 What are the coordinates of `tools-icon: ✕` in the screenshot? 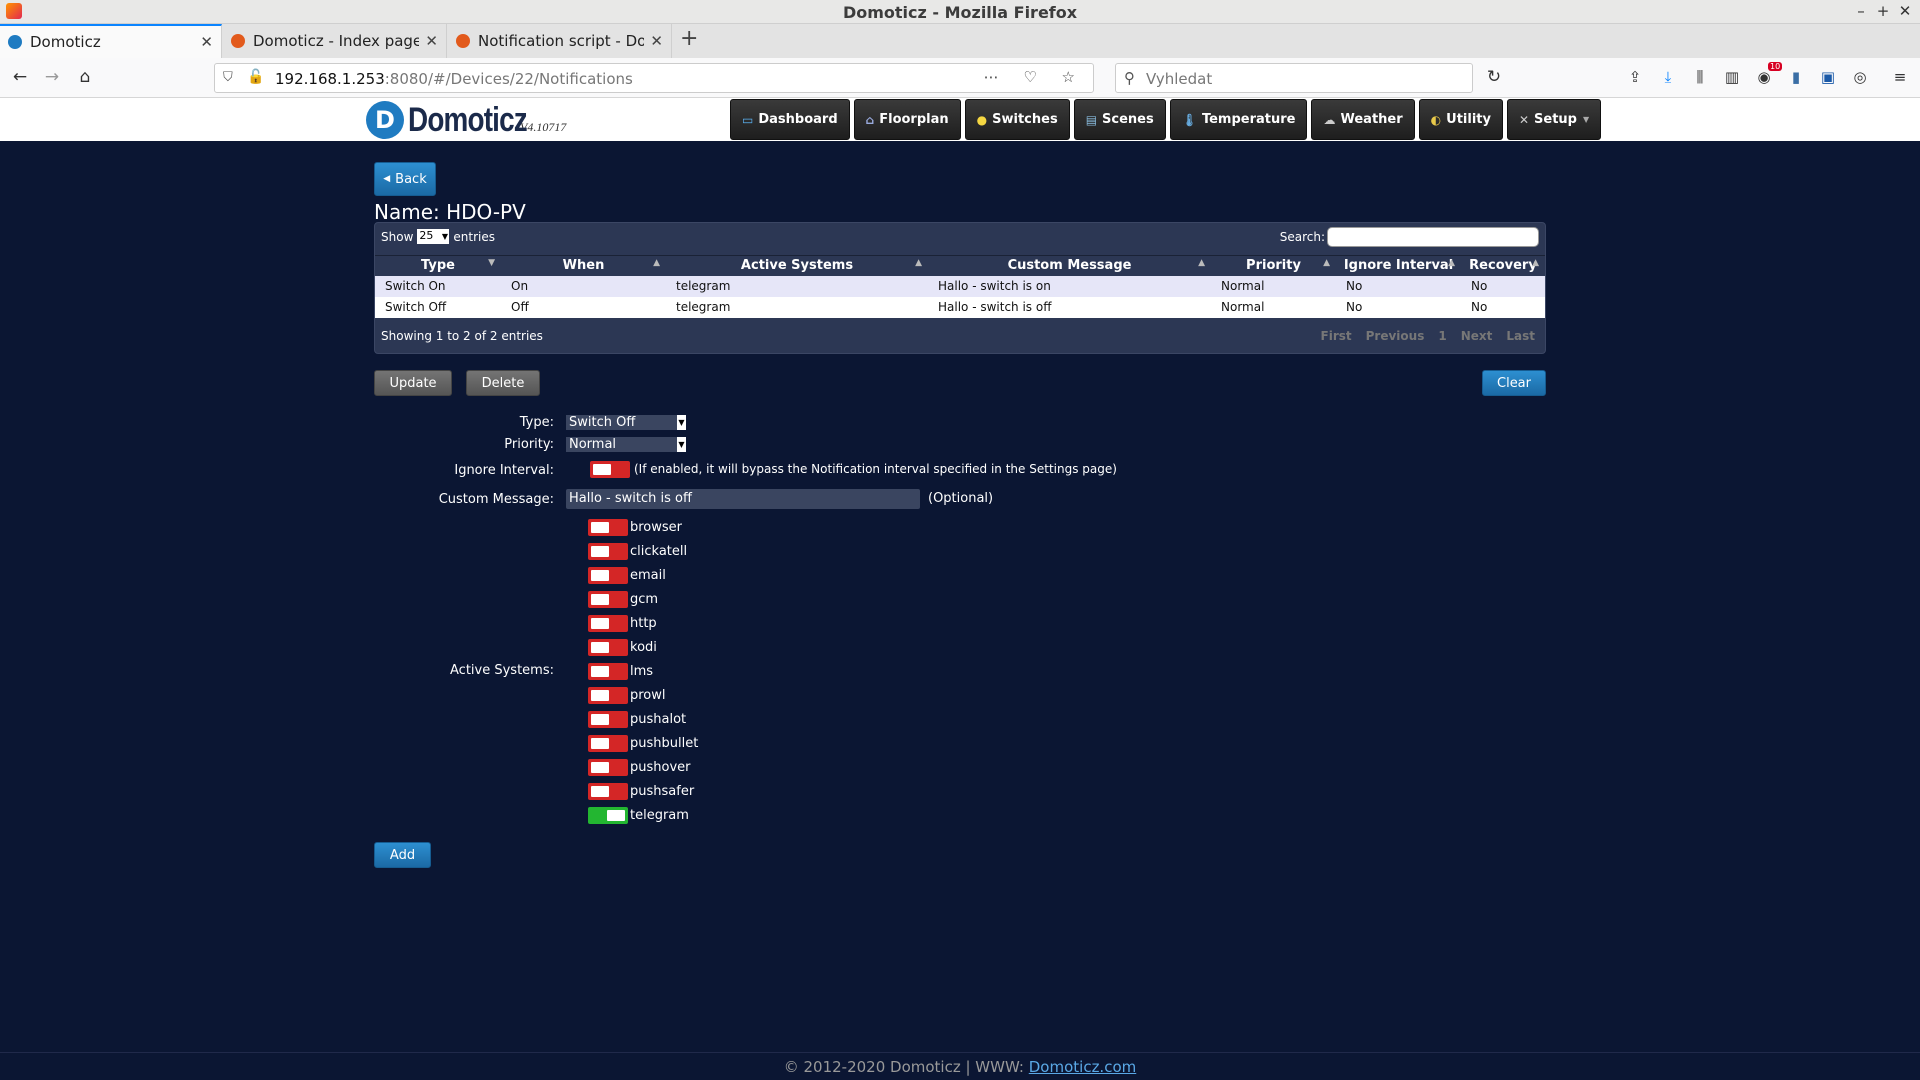 It's located at (1524, 119).